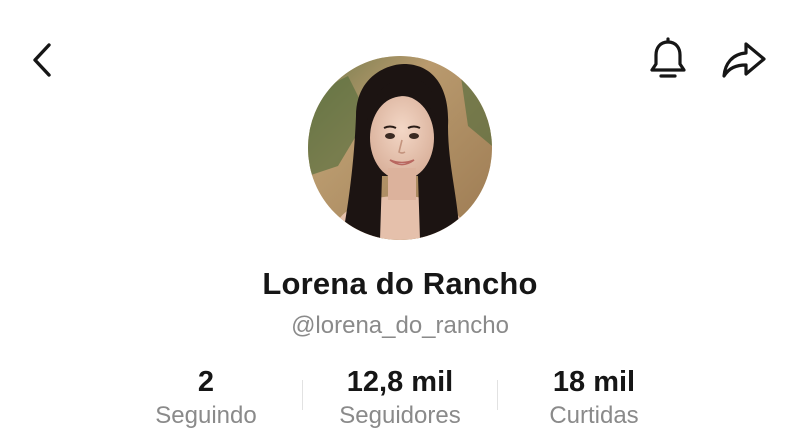 This screenshot has width=800, height=437. I want to click on notifications-button, so click(668, 60).